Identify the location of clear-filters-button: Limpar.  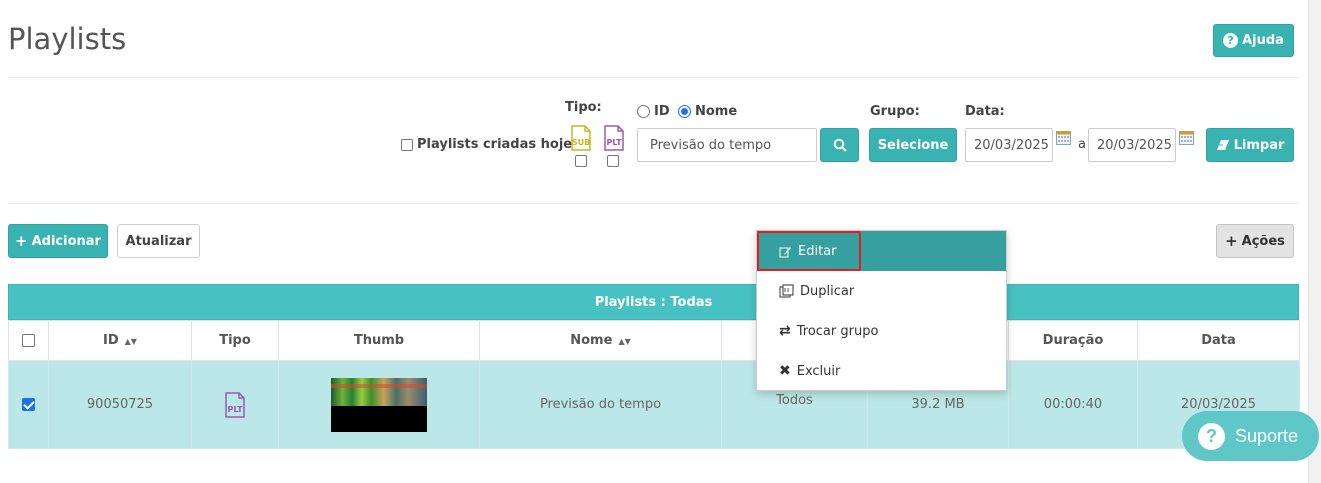
(1250, 145).